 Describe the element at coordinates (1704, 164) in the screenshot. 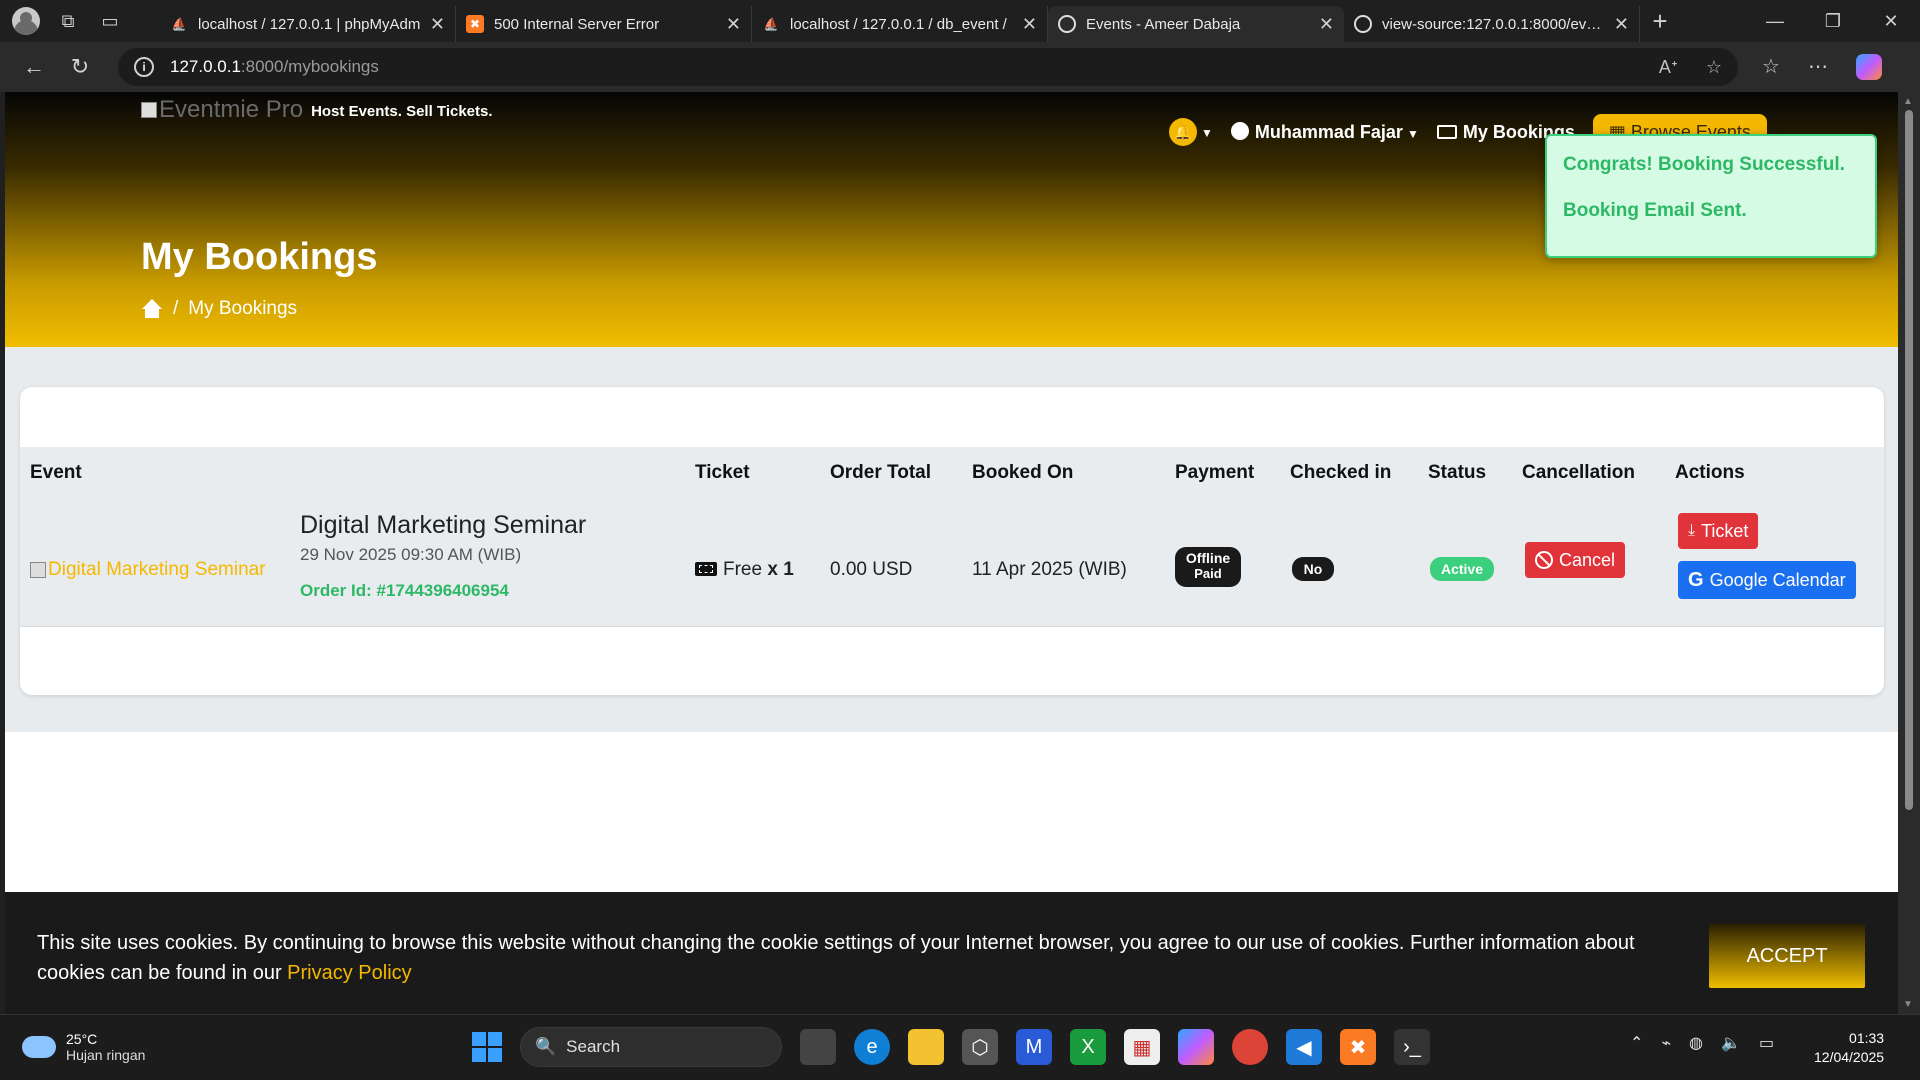

I see `toast-message: Congrats! Booking Successful.` at that location.